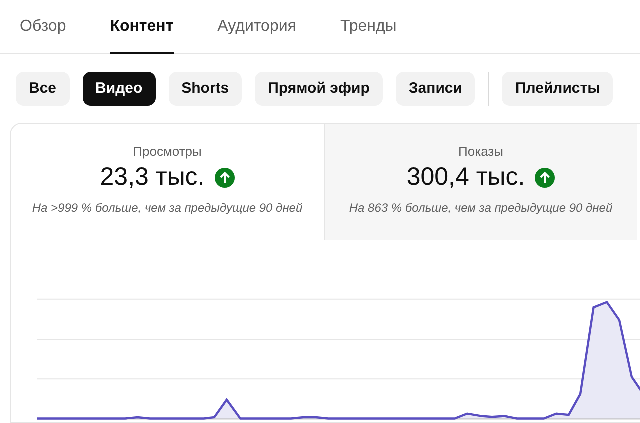 The width and height of the screenshot is (640, 423). What do you see at coordinates (436, 89) in the screenshot?
I see `filter-chip: Записи` at bounding box center [436, 89].